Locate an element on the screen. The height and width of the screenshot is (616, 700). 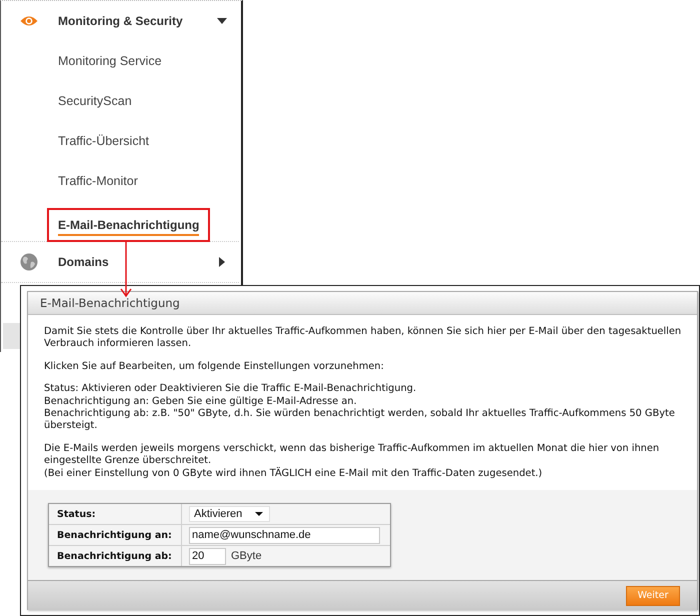
info-paragraph: Die E-Mails werden jeweils morgens verschickt, wenn das bisherige Traffic-Aufkommen im aktuellen Monat die hier von ihnen eingestellte Grenze überschreitet. (Bei einer Einstellung von 0 GByte wird ihnen TÄGLICH eine E-Mail mit den Traffic-Daten zugesendet.) is located at coordinates (352, 461).